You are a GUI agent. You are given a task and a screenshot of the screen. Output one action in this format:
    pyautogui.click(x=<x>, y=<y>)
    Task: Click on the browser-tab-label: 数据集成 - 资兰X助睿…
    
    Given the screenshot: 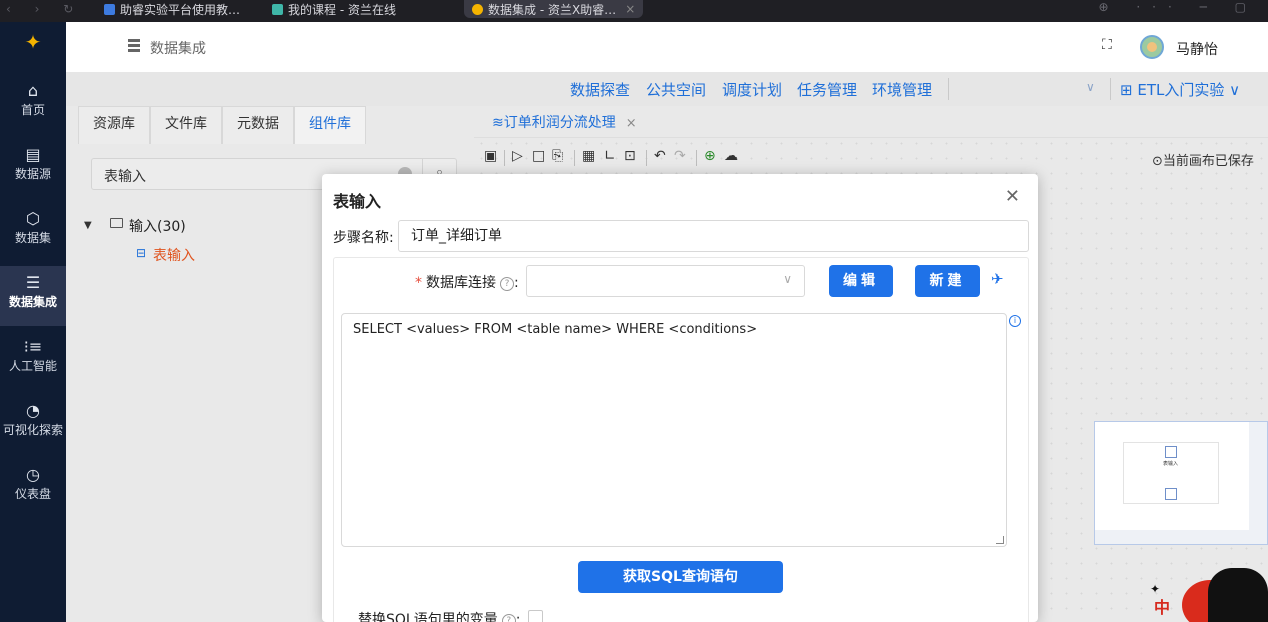 What is the action you would take?
    pyautogui.click(x=552, y=9)
    